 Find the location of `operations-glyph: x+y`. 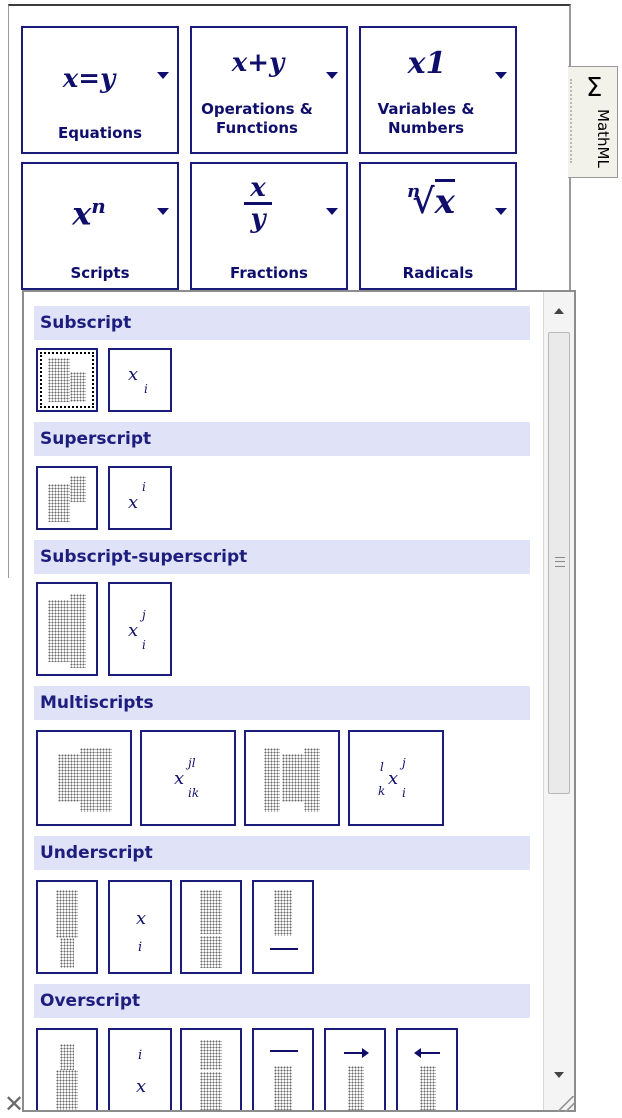

operations-glyph: x+y is located at coordinates (258, 63).